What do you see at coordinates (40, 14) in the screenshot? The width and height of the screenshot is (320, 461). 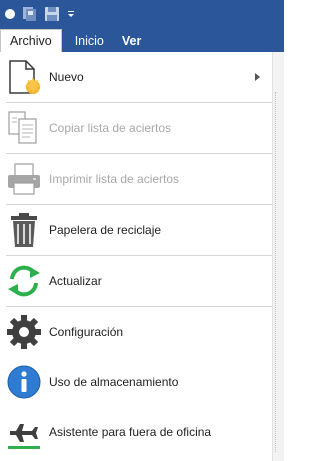 I see `quick-access-toolbar` at bounding box center [40, 14].